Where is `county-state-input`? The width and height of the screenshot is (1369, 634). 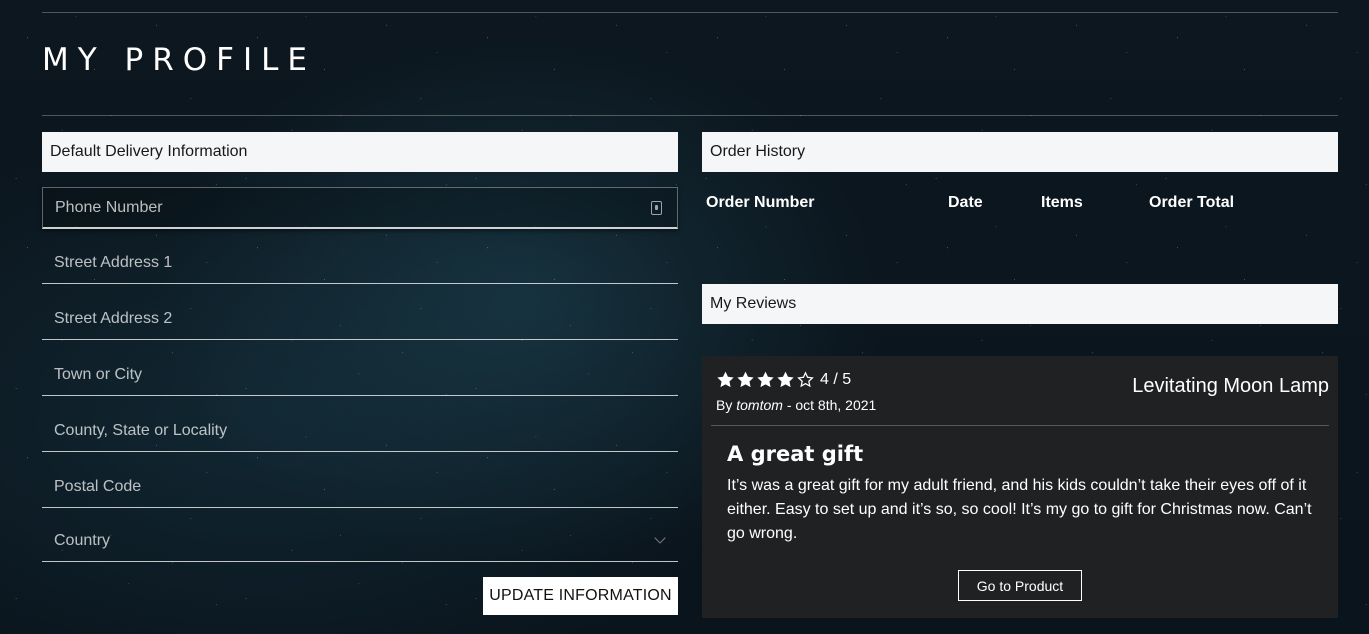 county-state-input is located at coordinates (360, 430).